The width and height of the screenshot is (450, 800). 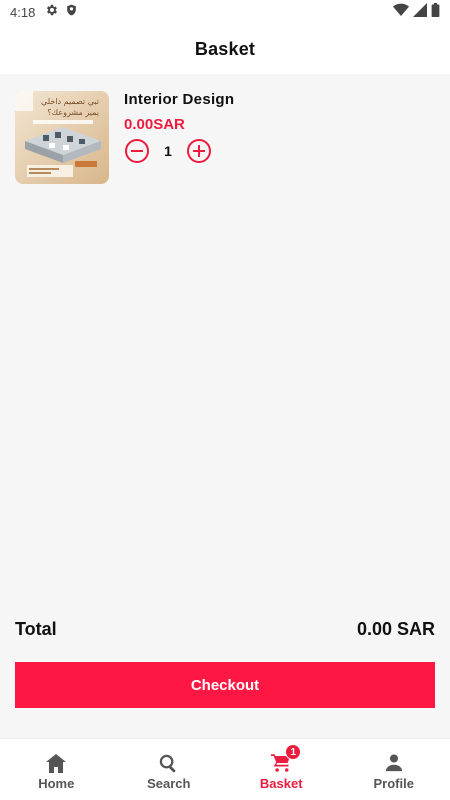 I want to click on item-info: Interior Design 0.00SAR 1, so click(x=179, y=138).